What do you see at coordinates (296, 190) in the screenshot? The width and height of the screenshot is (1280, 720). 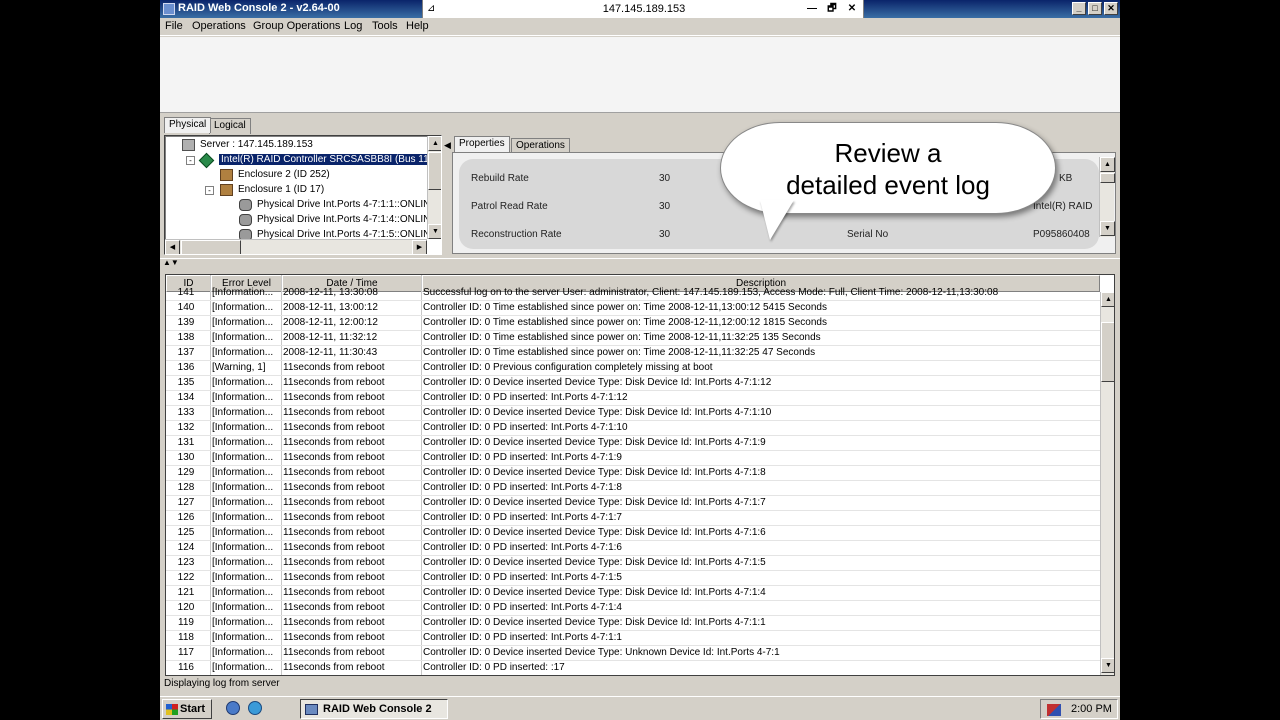 I see `tree-node: - Enclosure 1 (ID 17)` at bounding box center [296, 190].